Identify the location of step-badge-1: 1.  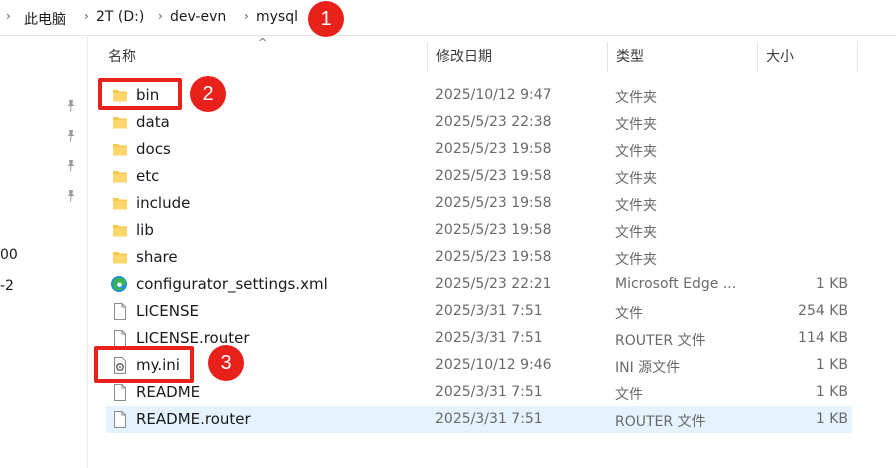
(326, 19).